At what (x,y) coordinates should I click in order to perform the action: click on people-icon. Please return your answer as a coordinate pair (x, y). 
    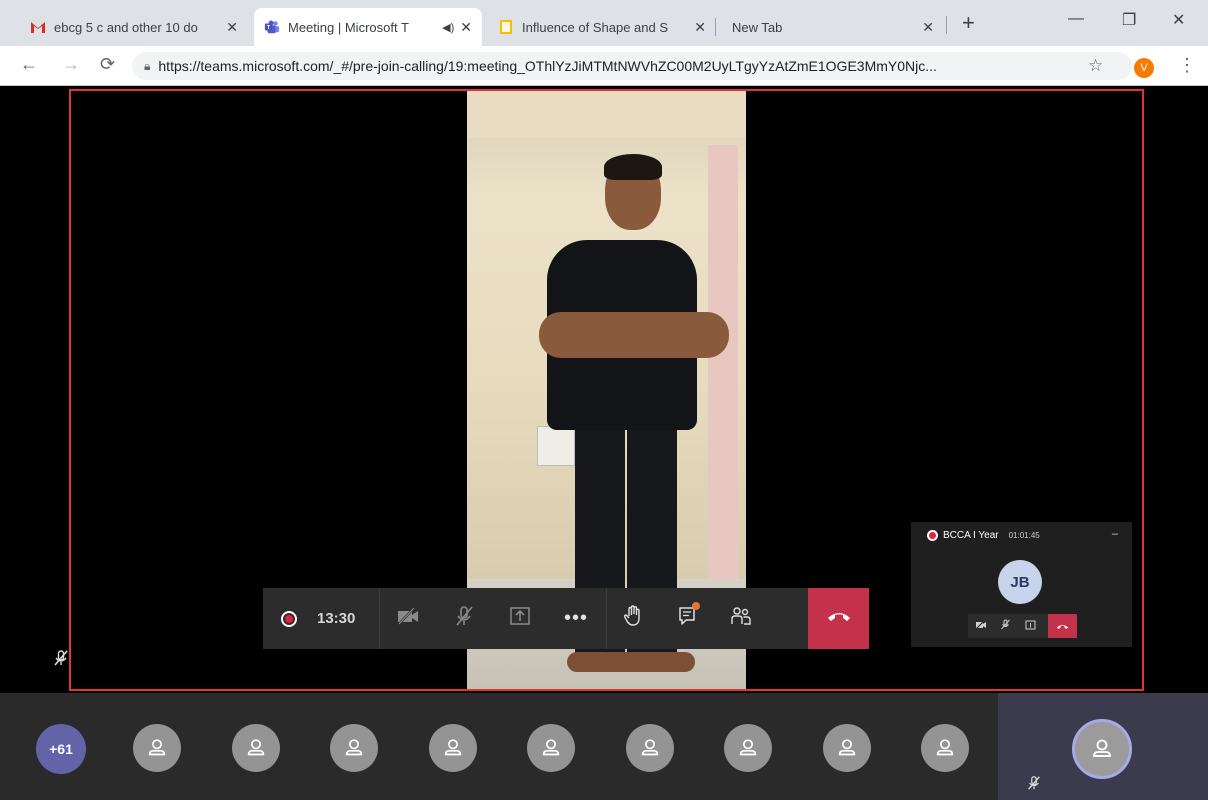
    Looking at the image, I should click on (741, 618).